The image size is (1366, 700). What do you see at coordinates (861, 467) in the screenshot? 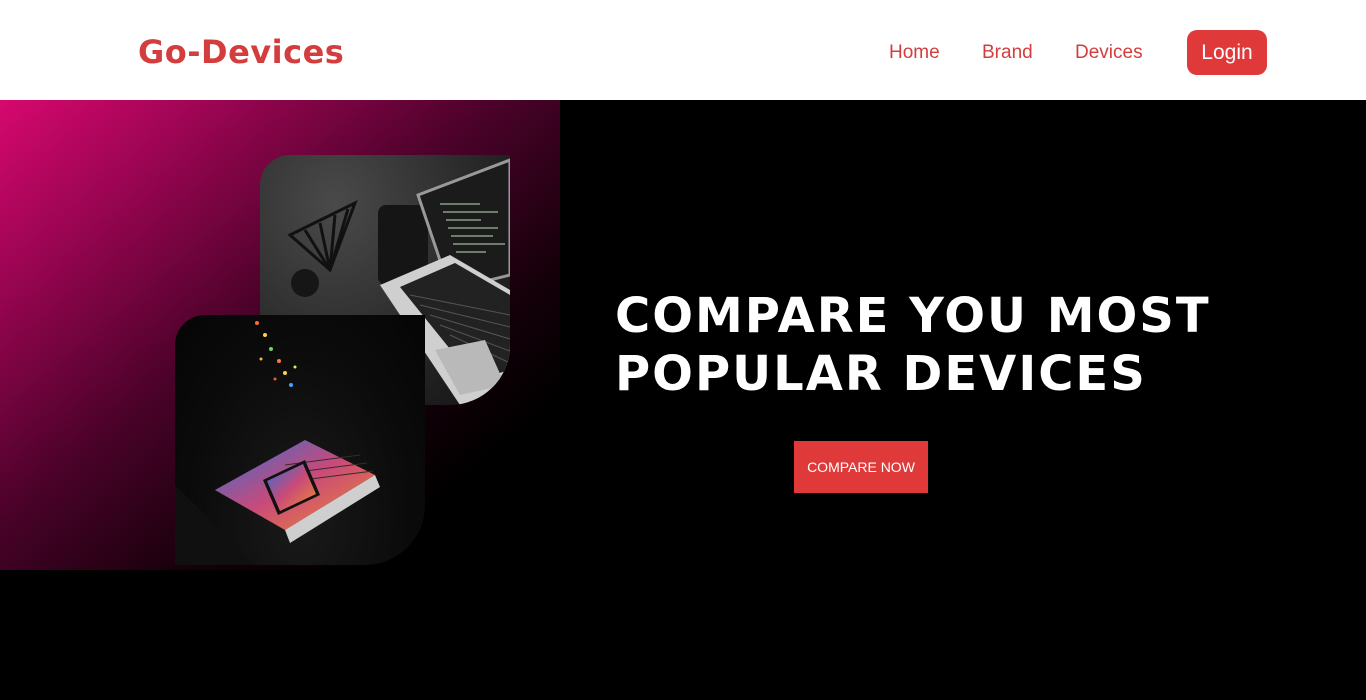
I see `compare-now-button: COMPARE NOW` at bounding box center [861, 467].